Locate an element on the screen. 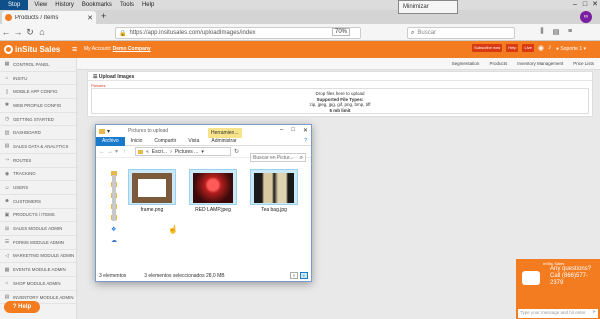 The height and width of the screenshot is (319, 600). up-icon: ↑ is located at coordinates (127, 152).